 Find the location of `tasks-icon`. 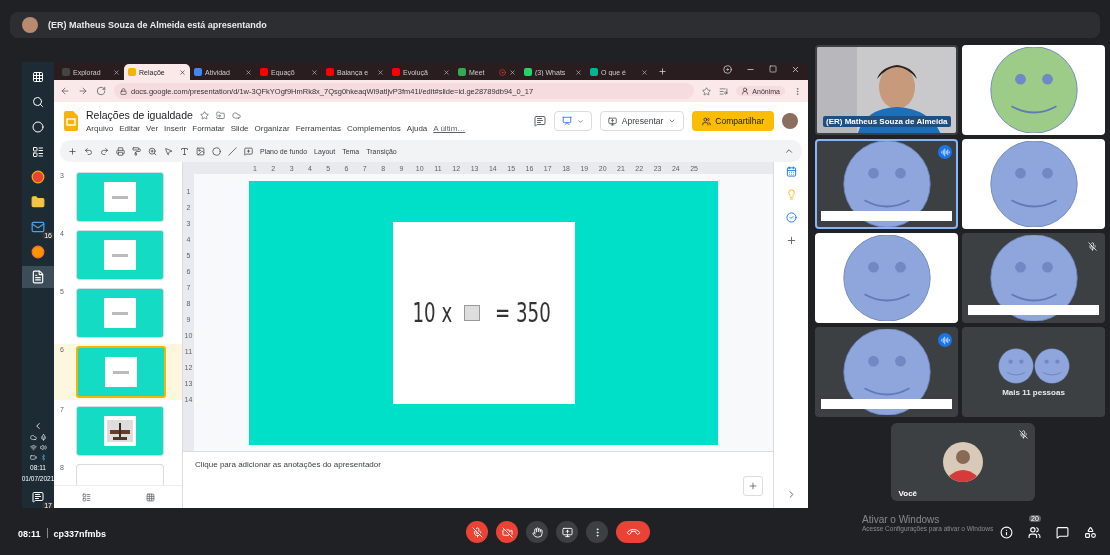

tasks-icon is located at coordinates (791, 217).